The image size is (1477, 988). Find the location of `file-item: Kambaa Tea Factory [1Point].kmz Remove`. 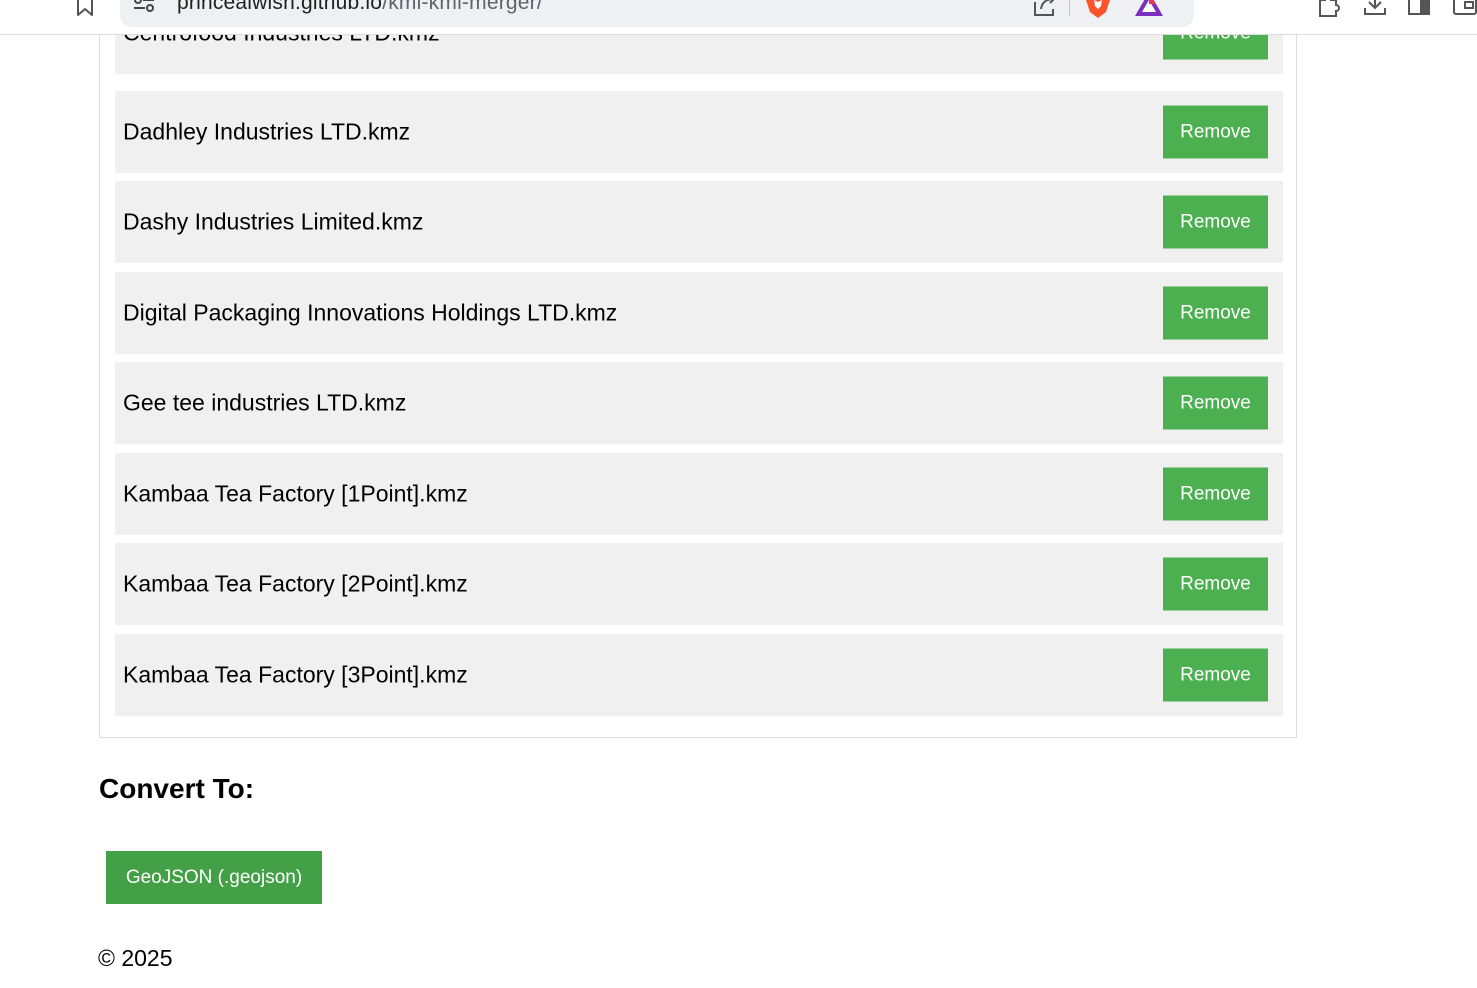

file-item: Kambaa Tea Factory [1Point].kmz Remove is located at coordinates (699, 494).